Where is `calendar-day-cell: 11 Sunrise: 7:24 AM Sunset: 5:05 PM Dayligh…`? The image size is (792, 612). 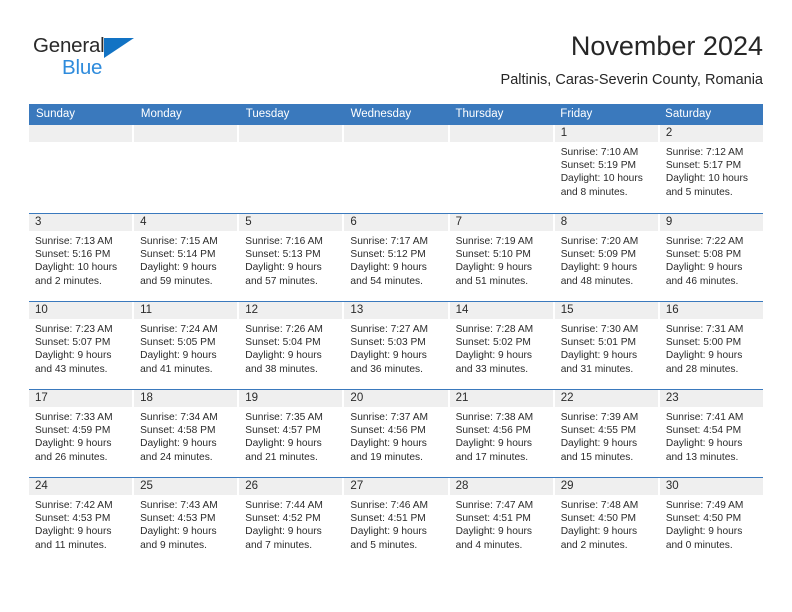 calendar-day-cell: 11 Sunrise: 7:24 AM Sunset: 5:05 PM Dayligh… is located at coordinates (186, 345).